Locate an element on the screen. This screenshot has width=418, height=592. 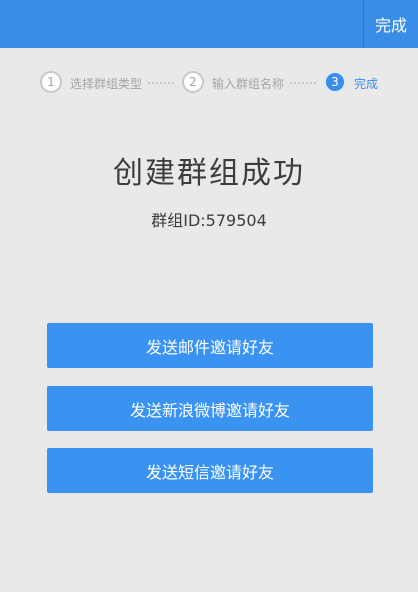
step-1-label: 选择群组类型 is located at coordinates (106, 84).